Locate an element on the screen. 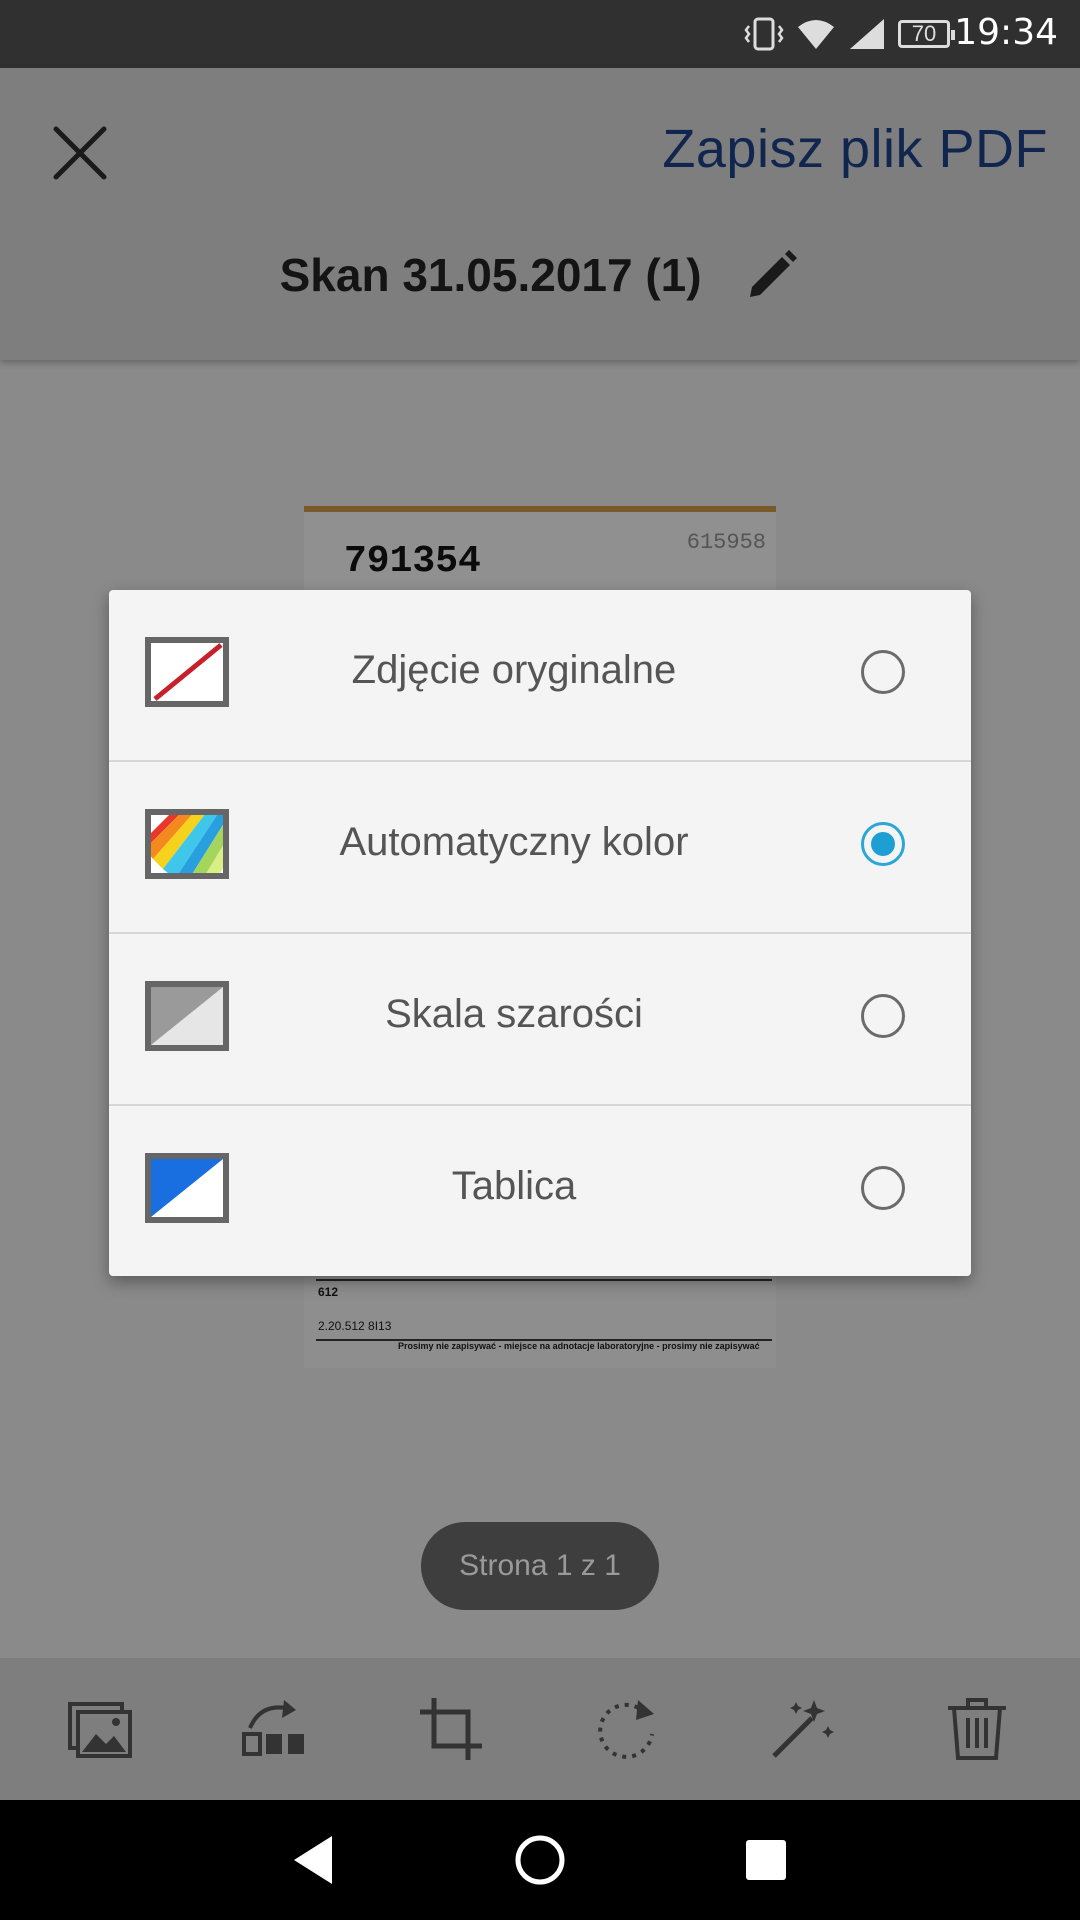 This screenshot has width=1080, height=1920. filter-option-grayscale: Skala szarości is located at coordinates (540, 1020).